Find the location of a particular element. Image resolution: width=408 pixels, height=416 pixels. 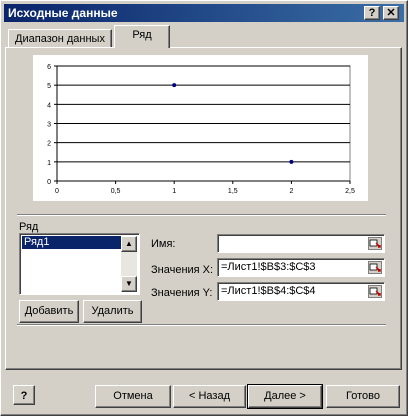

x-tick-label: 2,5 is located at coordinates (350, 191).